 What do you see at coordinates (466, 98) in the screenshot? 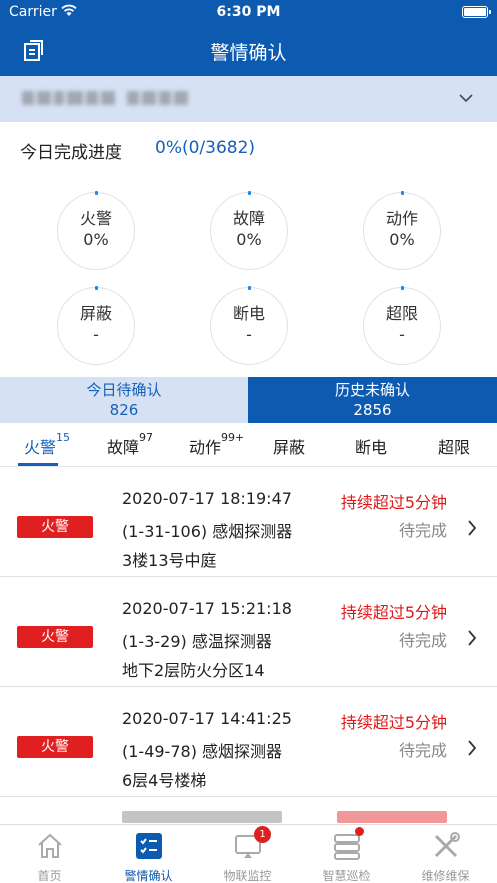
I see `chevron-down-icon` at bounding box center [466, 98].